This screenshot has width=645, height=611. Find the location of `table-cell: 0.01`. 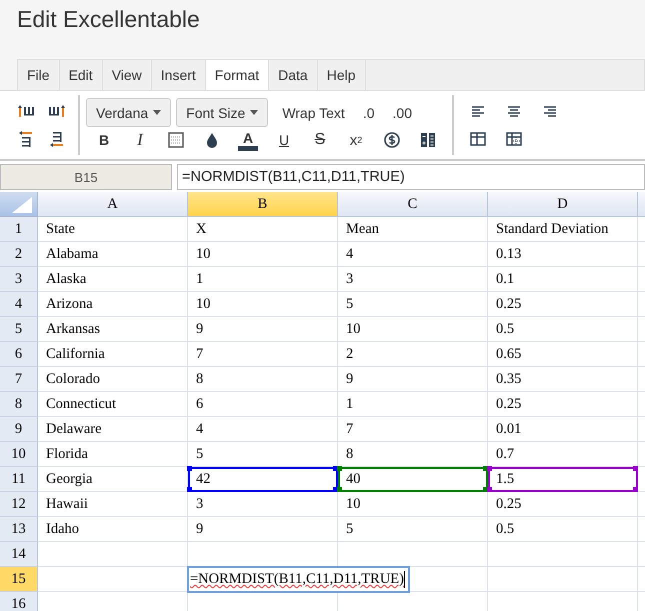

table-cell: 0.01 is located at coordinates (563, 429).